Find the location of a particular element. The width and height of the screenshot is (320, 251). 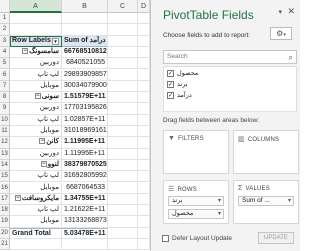

pivot-value-cell: 1.02857E+11 is located at coordinates (85, 120).